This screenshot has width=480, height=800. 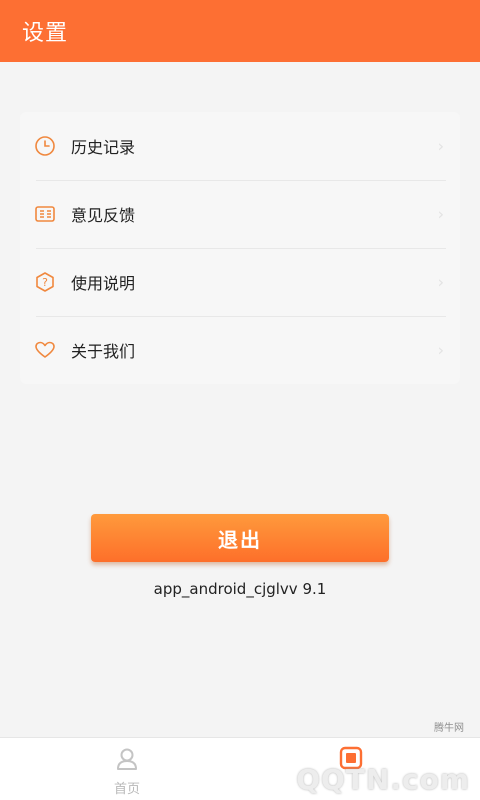 I want to click on tab-home: 首页, so click(x=127, y=771).